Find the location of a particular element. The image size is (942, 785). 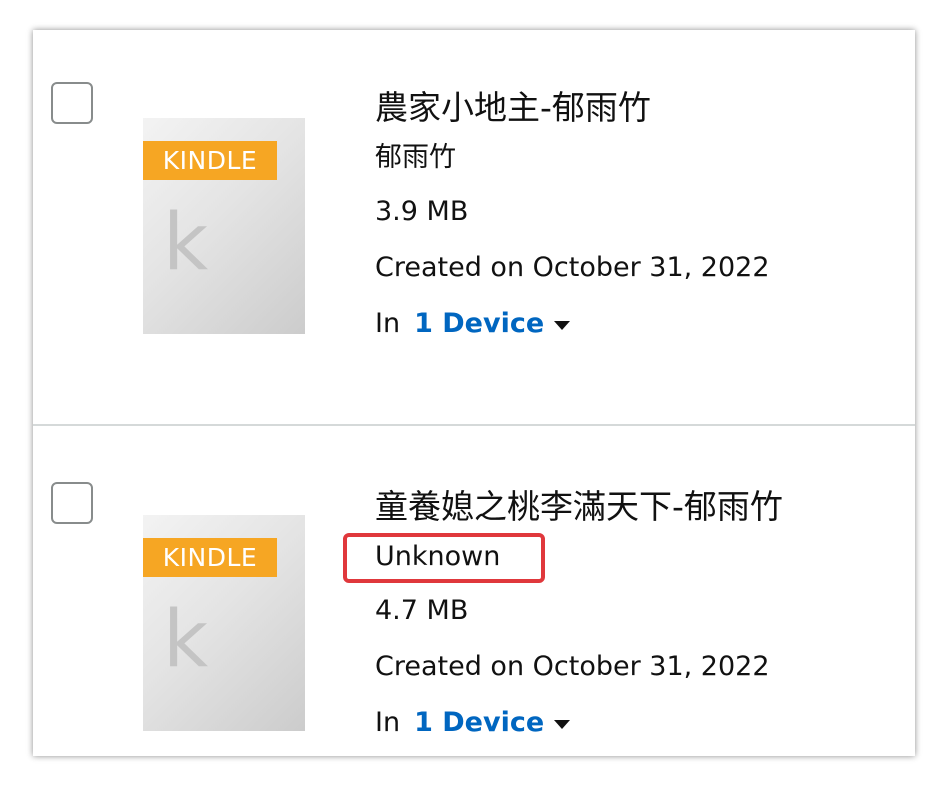

file-size: 4.7 MB is located at coordinates (422, 610).